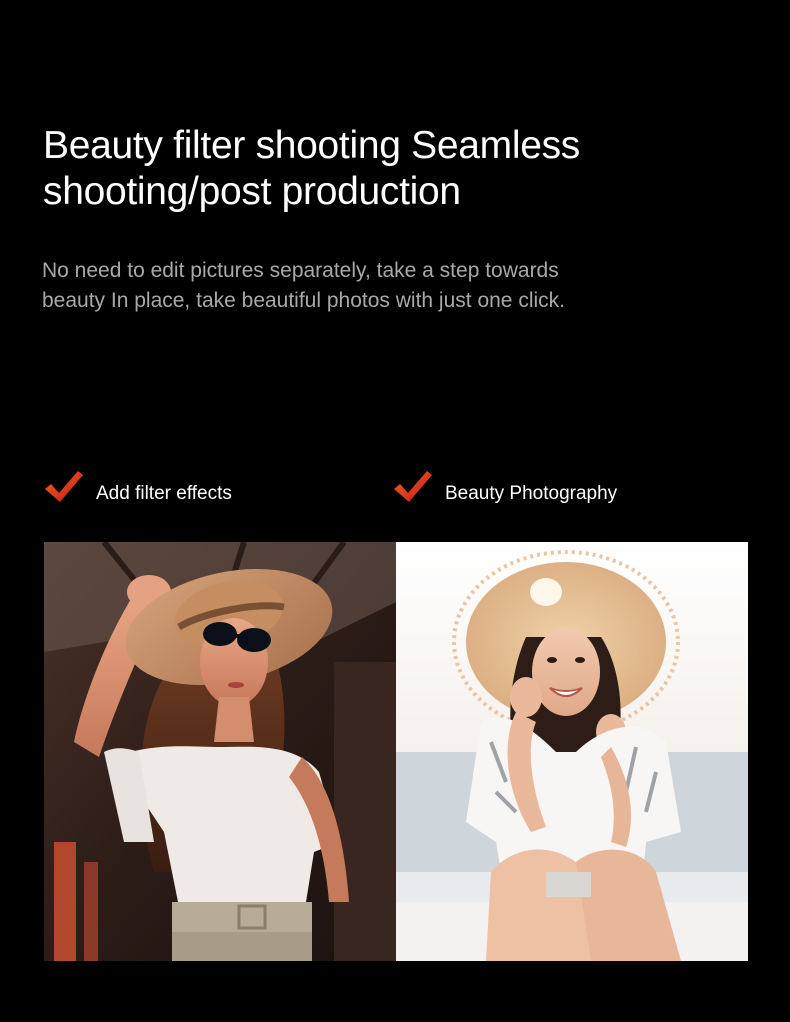 This screenshot has height=1022, width=790. I want to click on headline-line-1: Beauty filter shooting Seamless, so click(311, 145).